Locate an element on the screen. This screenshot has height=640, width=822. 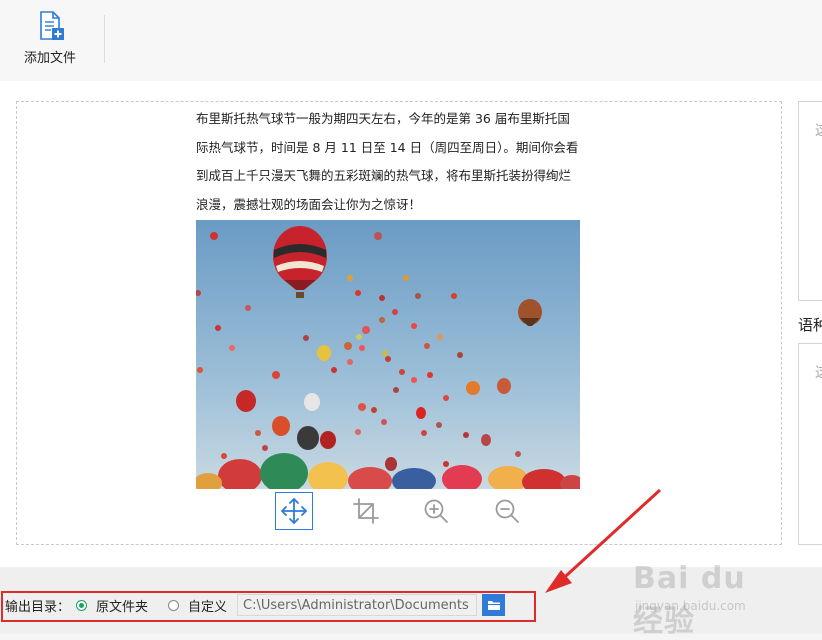
zoom-out-icon is located at coordinates (507, 511).